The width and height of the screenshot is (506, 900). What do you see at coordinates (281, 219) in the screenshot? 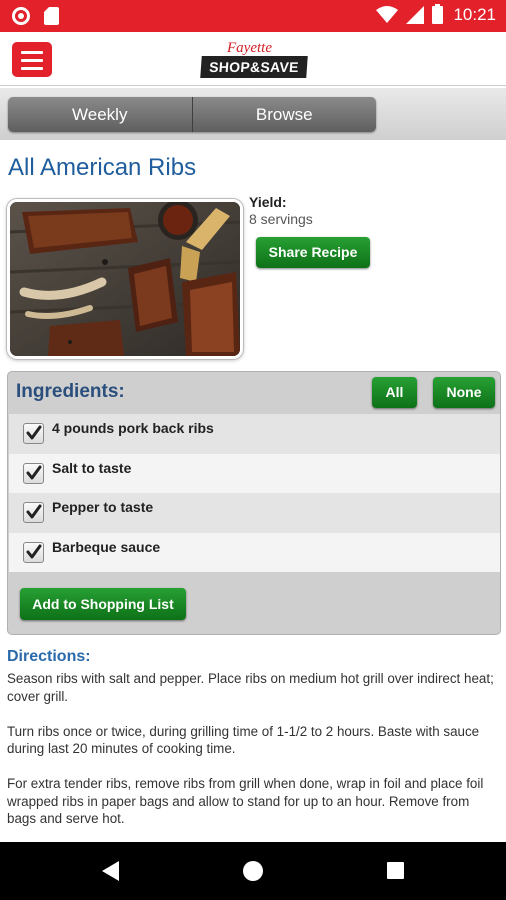
I see `yield-value: 8 servings` at bounding box center [281, 219].